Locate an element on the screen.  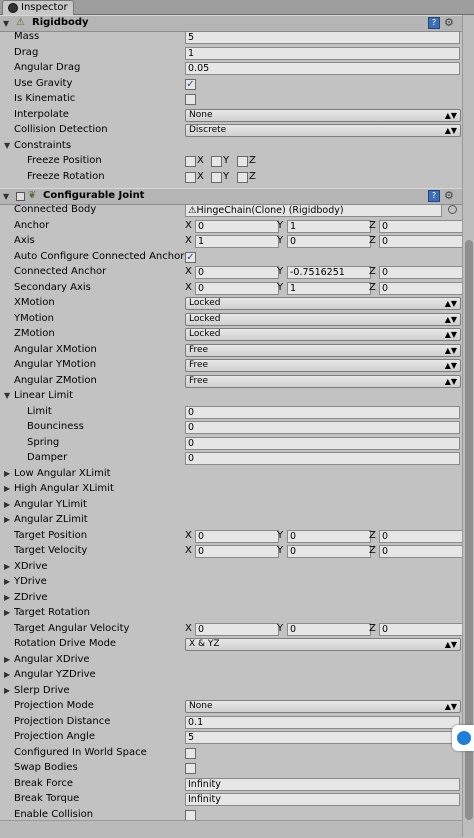
freeze-rotation-z-checkbox is located at coordinates (242, 177).